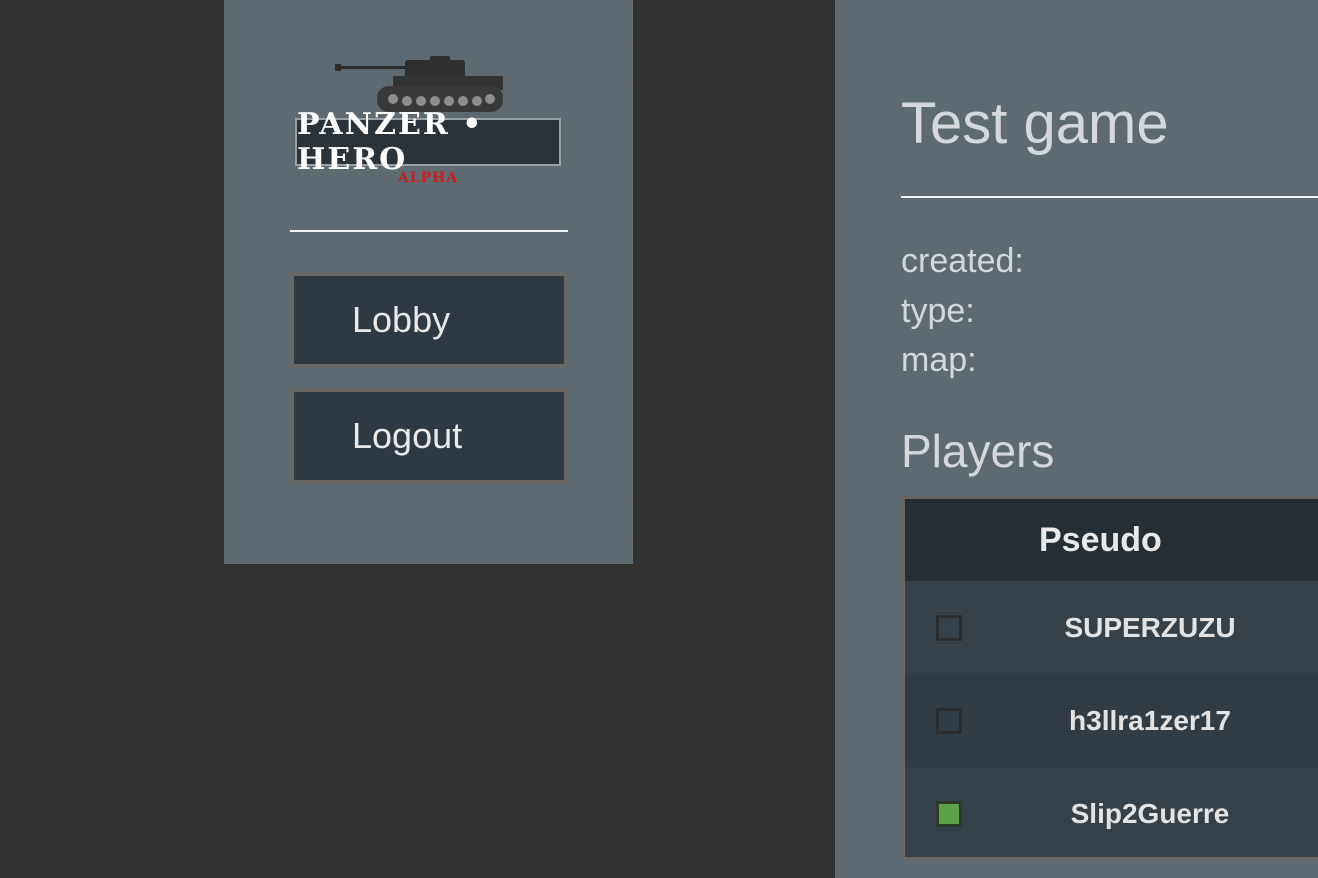 The width and height of the screenshot is (1318, 878). Describe the element at coordinates (429, 436) in the screenshot. I see `logout-button: Logout` at that location.